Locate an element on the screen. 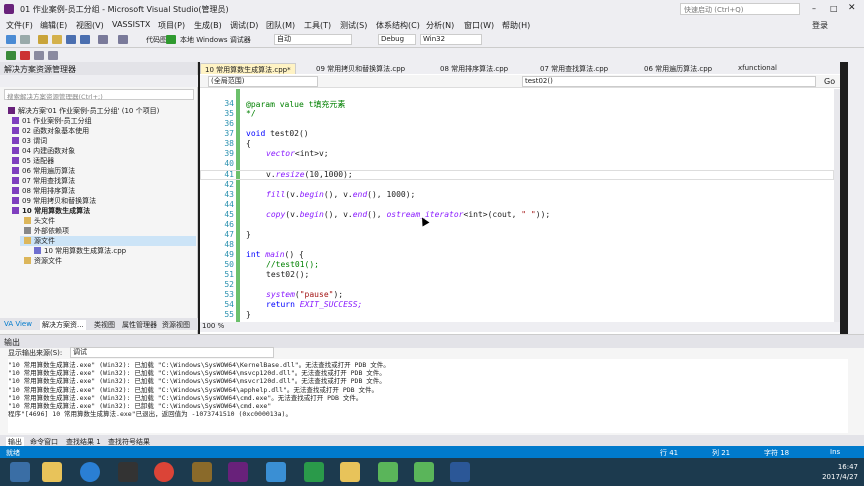 This screenshot has height=486, width=864. line-number: 55 is located at coordinates (229, 314).